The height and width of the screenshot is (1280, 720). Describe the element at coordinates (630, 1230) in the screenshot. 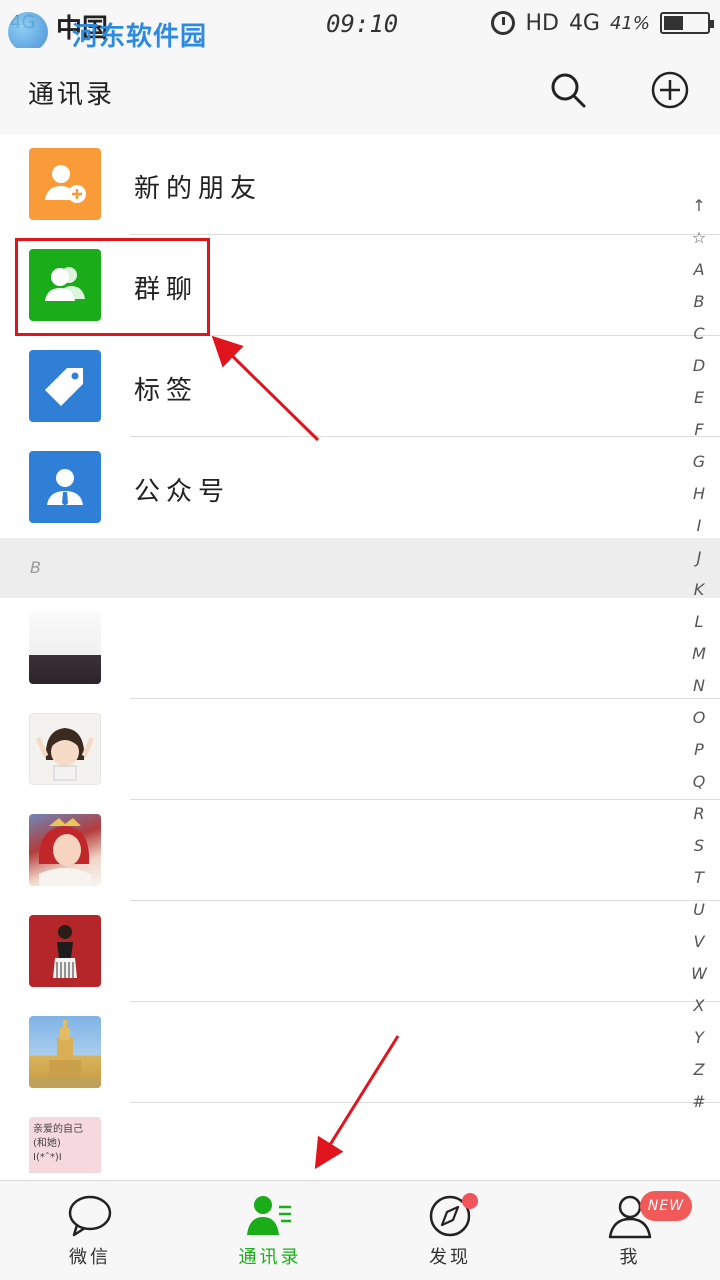

I see `tab-me: NEW 我` at that location.